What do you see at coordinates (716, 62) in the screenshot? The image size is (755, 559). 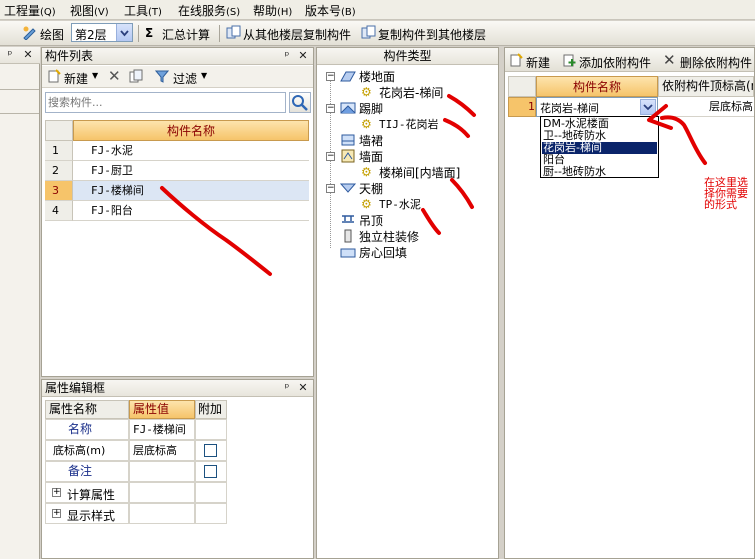 I see `delete-attached-button: 删除依附构件` at bounding box center [716, 62].